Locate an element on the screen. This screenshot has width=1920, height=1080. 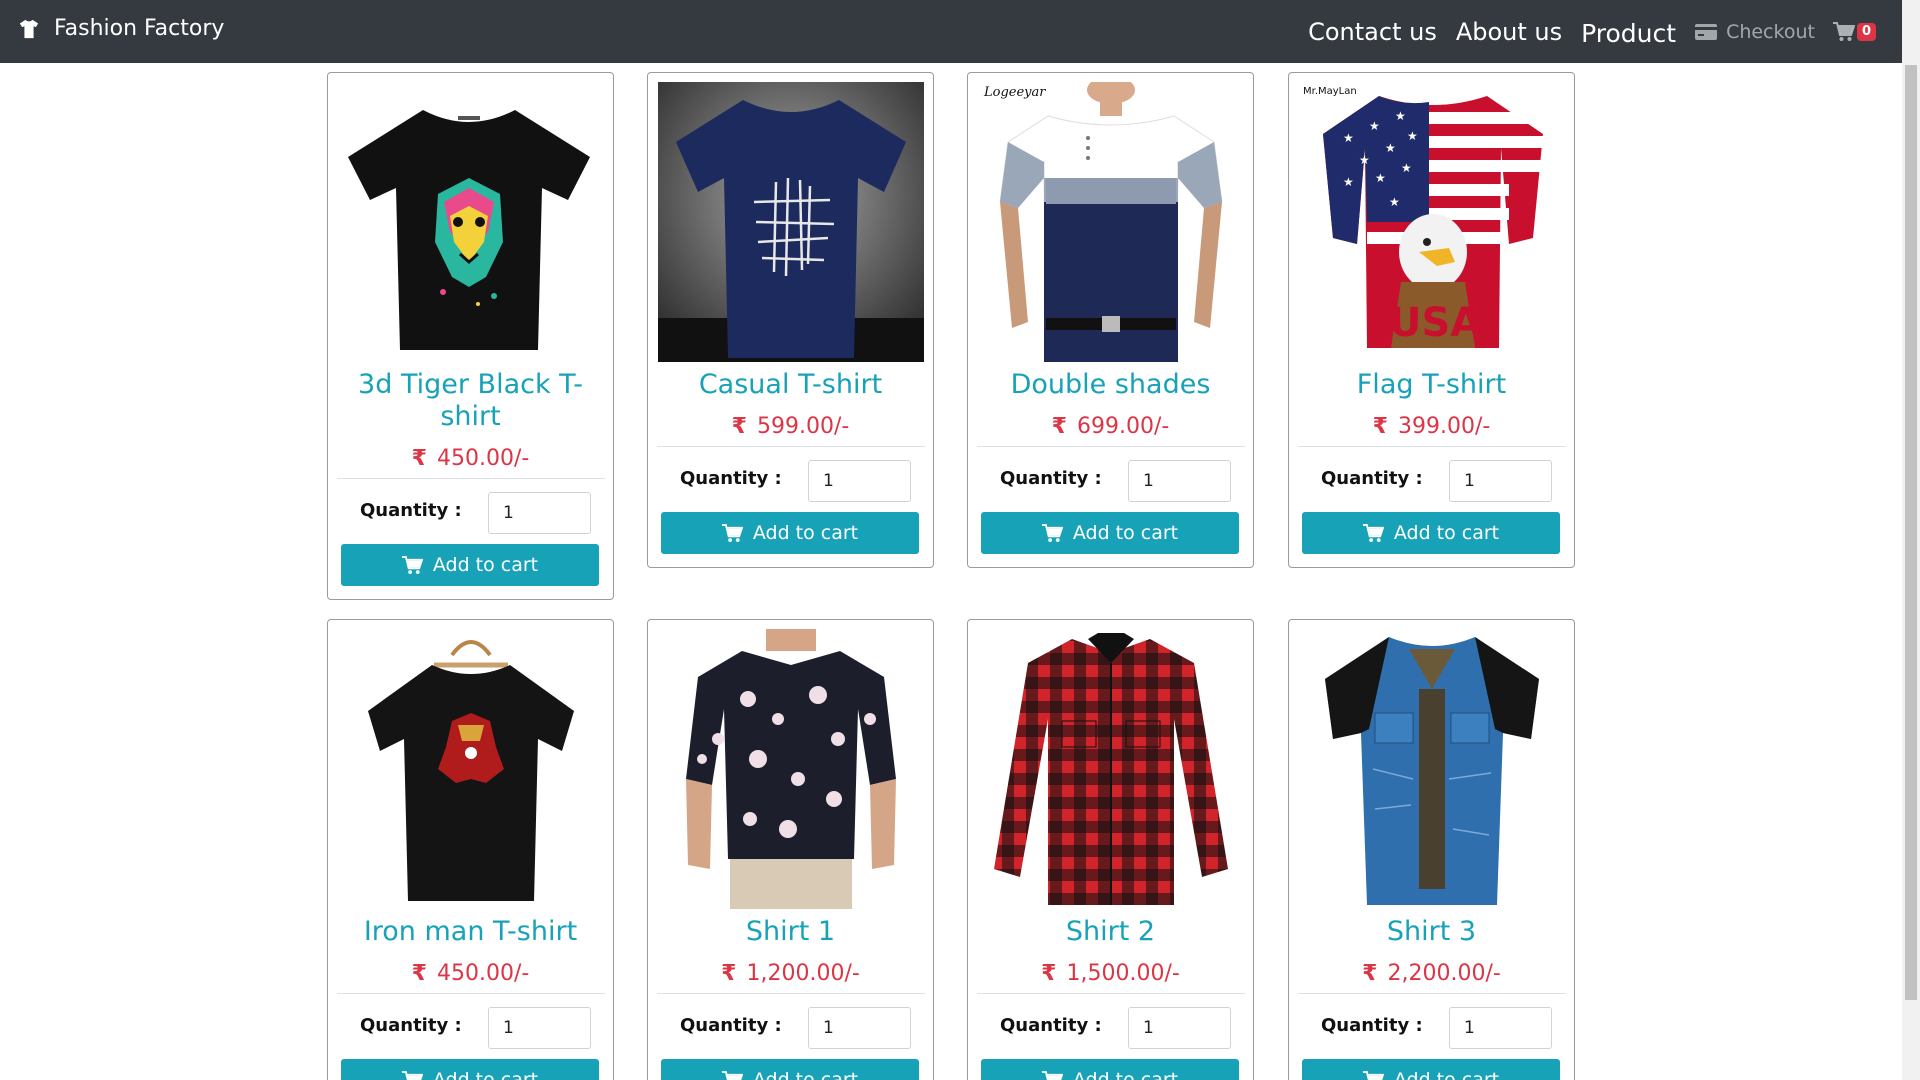
nav-product-link: Product is located at coordinates (1628, 33).